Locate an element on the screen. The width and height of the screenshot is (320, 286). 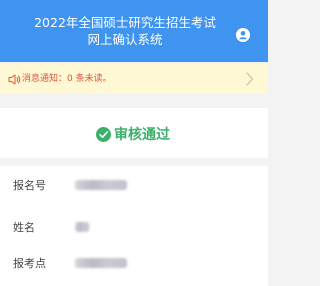
info-row-name: 姓名 is located at coordinates (134, 228).